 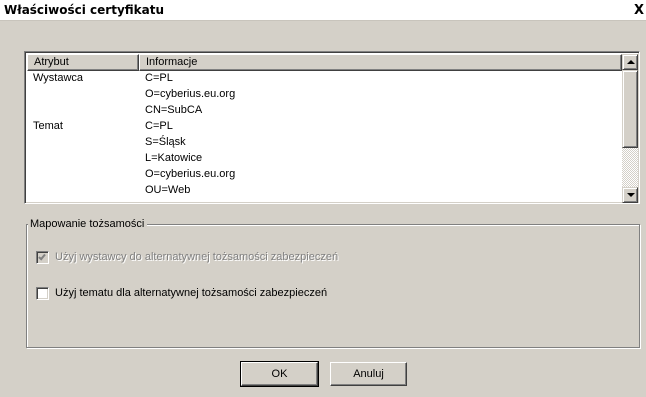 What do you see at coordinates (380, 62) in the screenshot?
I see `column-header-information: Informacje` at bounding box center [380, 62].